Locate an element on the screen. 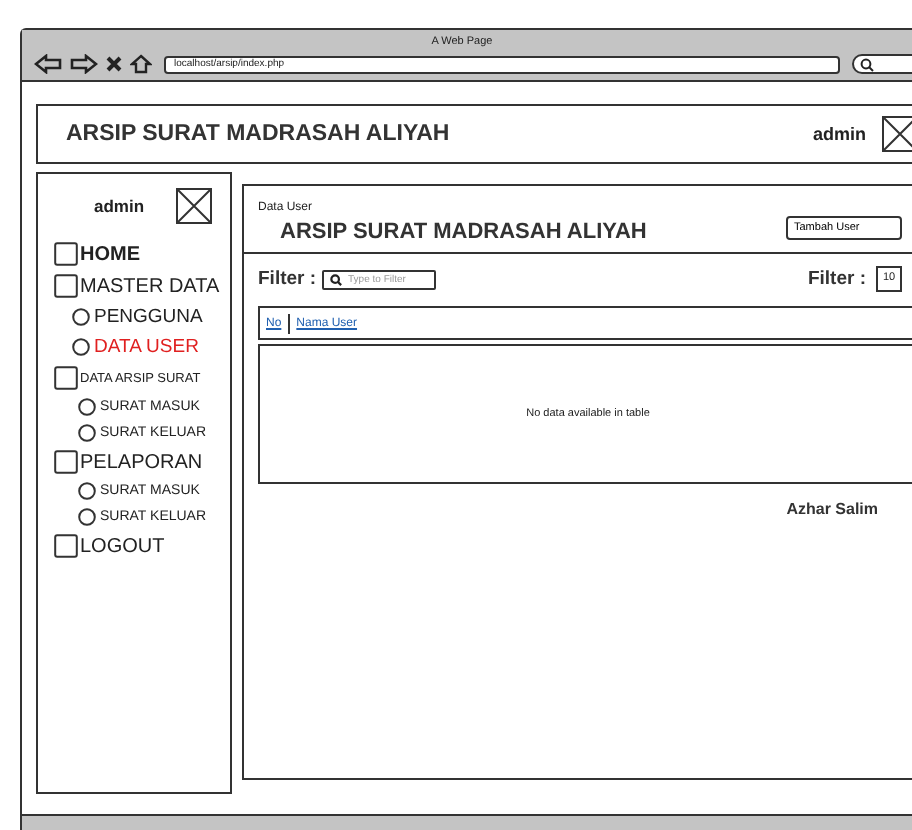 The image size is (912, 830). menu-item: PENGGUNA is located at coordinates (148, 317).